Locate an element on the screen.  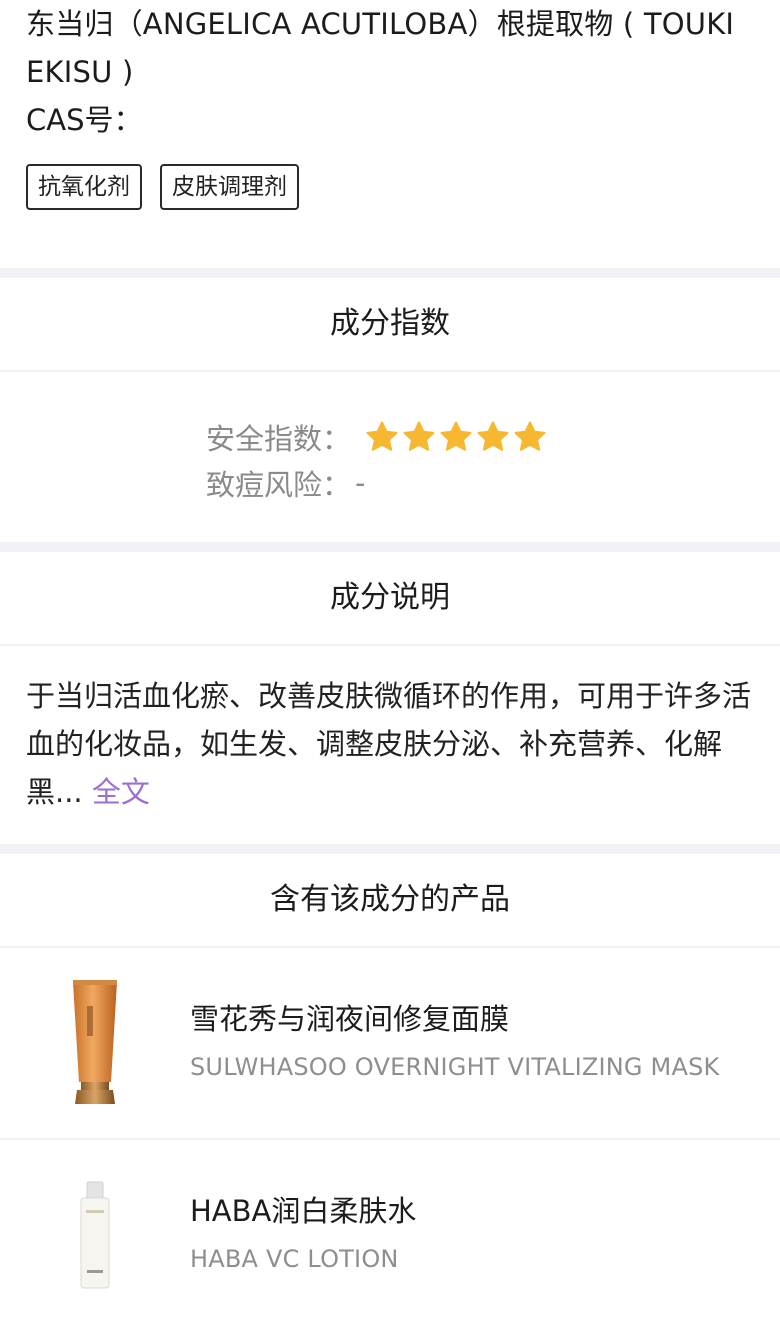
safety-row: 安全指数： is located at coordinates (493, 437).